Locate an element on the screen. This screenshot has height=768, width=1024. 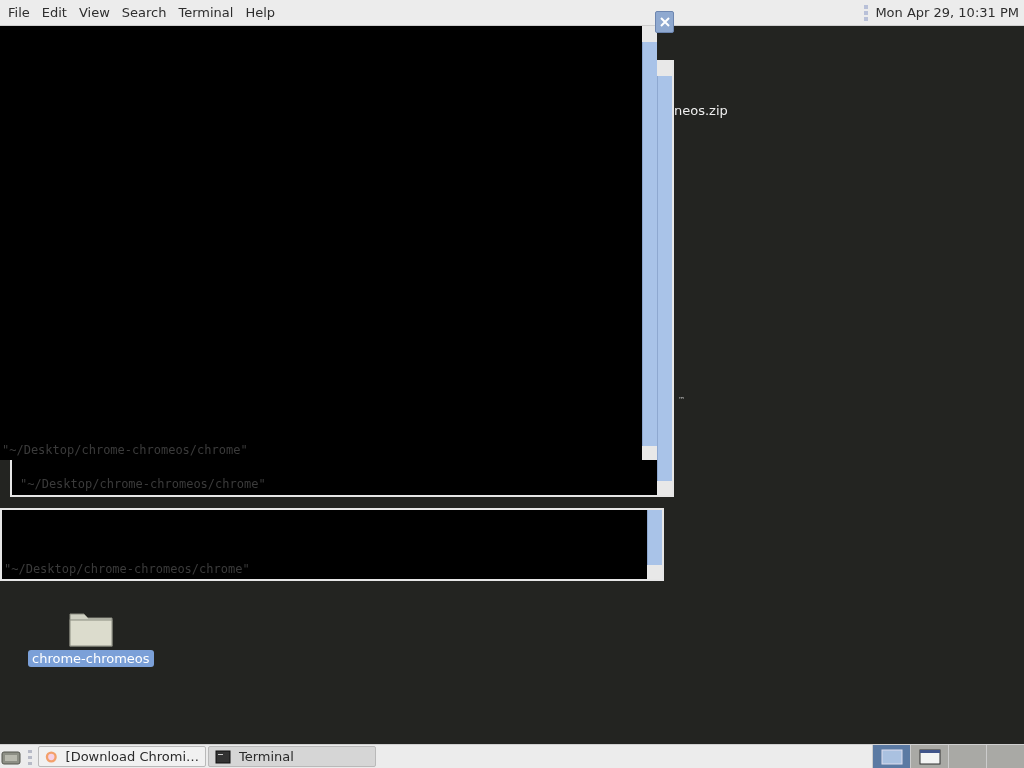
close-icon is located at coordinates (664, 22).